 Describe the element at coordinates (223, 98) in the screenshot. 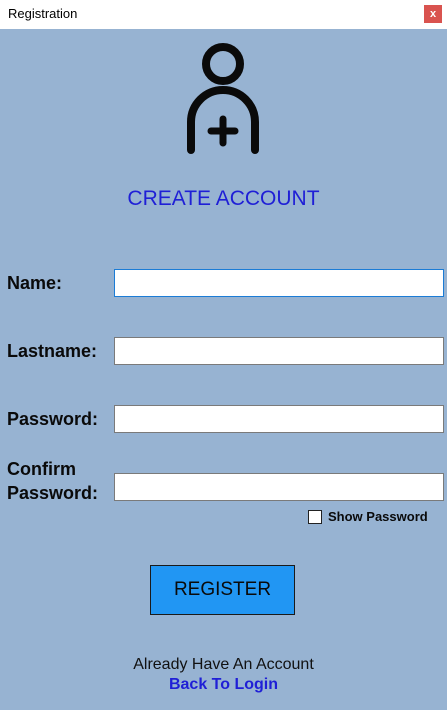

I see `add-user-icon` at that location.